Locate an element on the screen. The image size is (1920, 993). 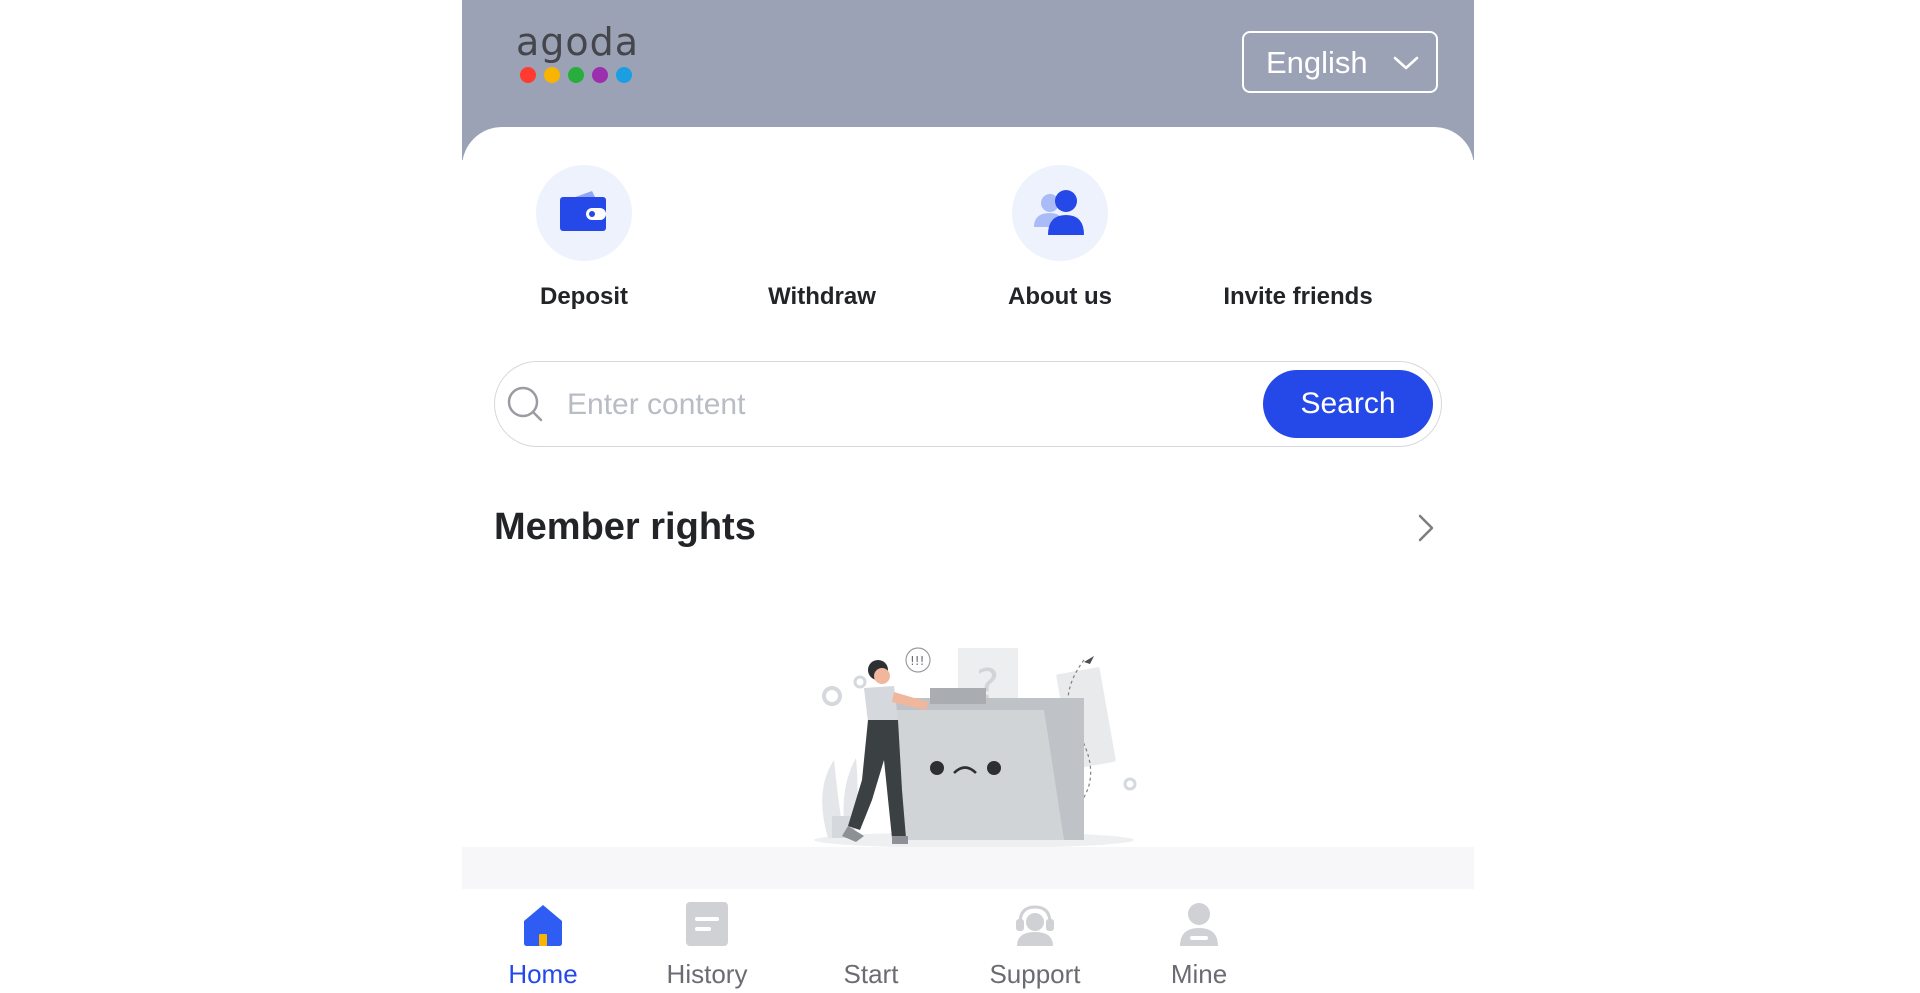
document-icon is located at coordinates (707, 924).